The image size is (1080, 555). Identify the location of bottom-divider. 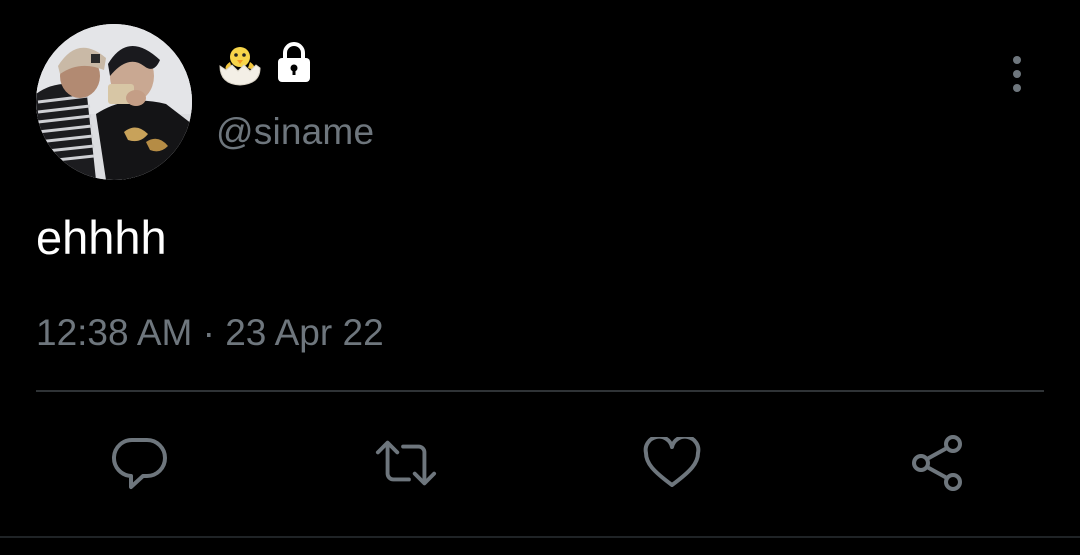
(540, 537).